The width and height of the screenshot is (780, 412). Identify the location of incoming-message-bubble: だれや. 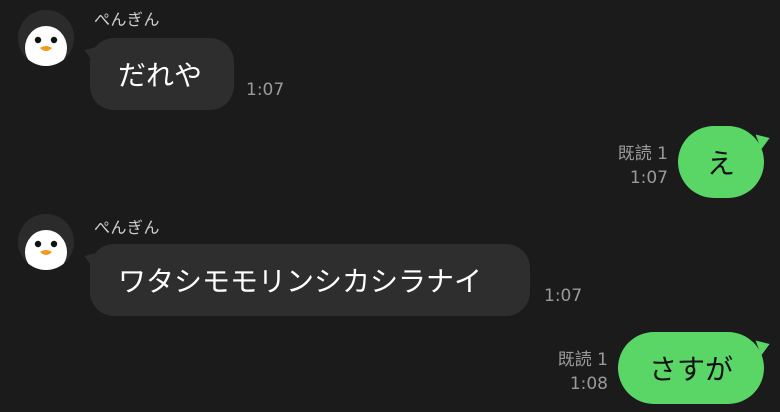
(157, 74).